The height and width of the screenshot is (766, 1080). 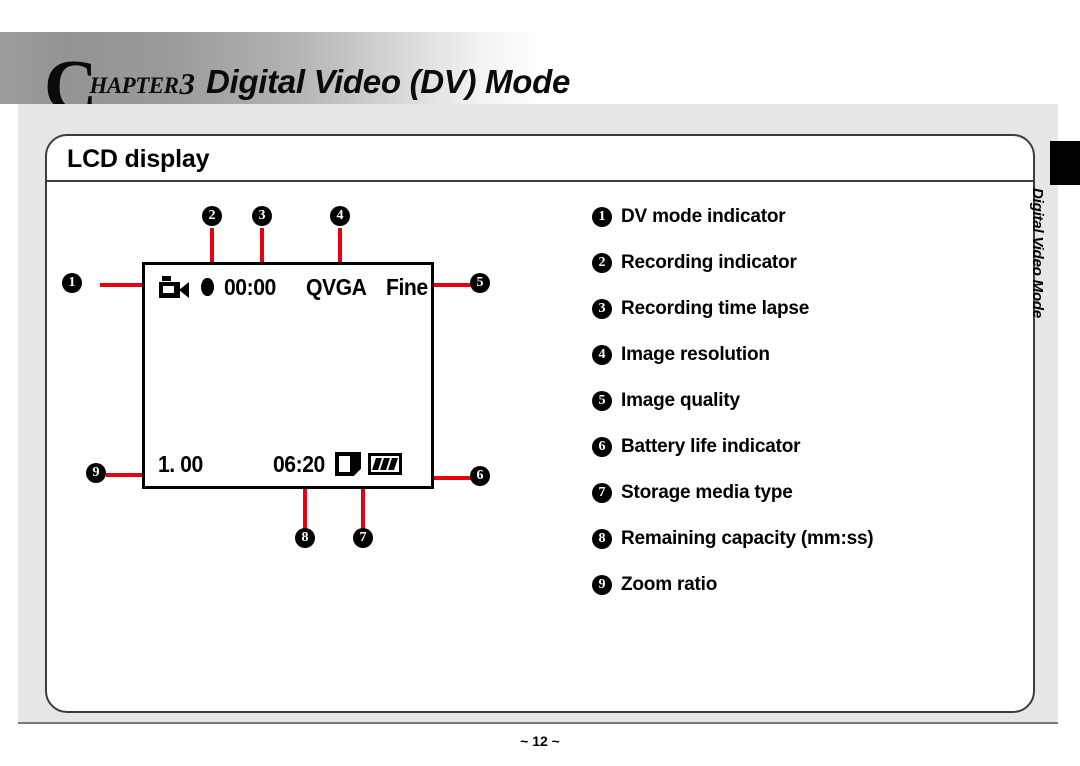 I want to click on list-item: 7 Storage media type, so click(x=792, y=493).